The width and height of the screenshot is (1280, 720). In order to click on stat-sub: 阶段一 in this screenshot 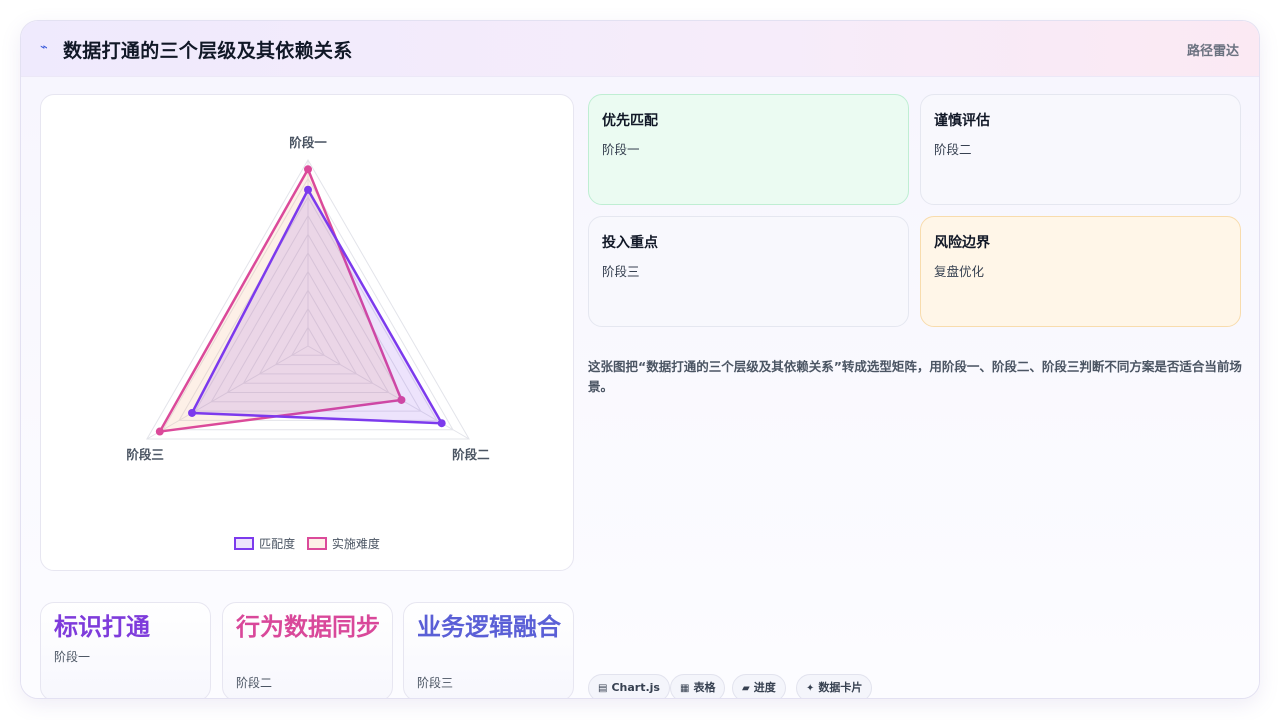, I will do `click(72, 657)`.